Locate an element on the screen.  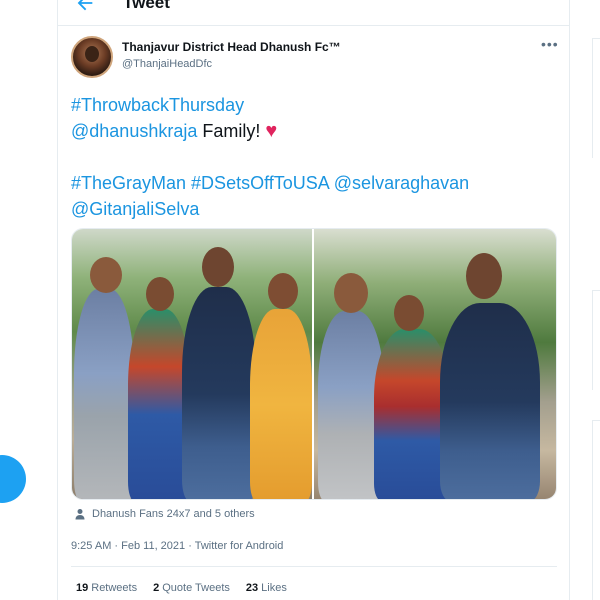
retweets-label: Retweets is located at coordinates (114, 588).